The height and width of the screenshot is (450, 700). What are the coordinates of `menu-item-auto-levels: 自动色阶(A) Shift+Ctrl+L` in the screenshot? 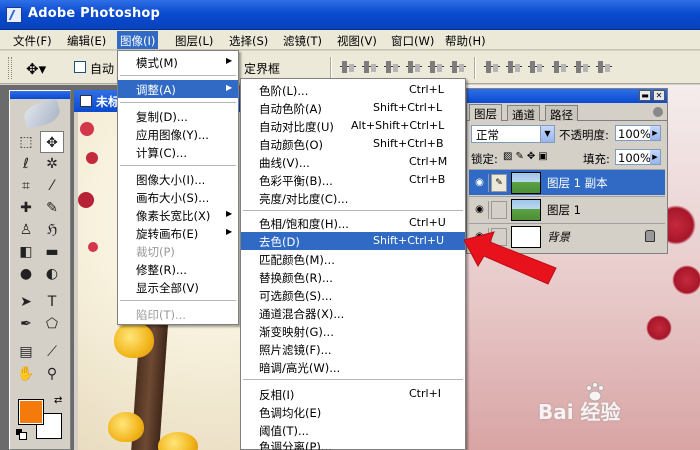 It's located at (353, 108).